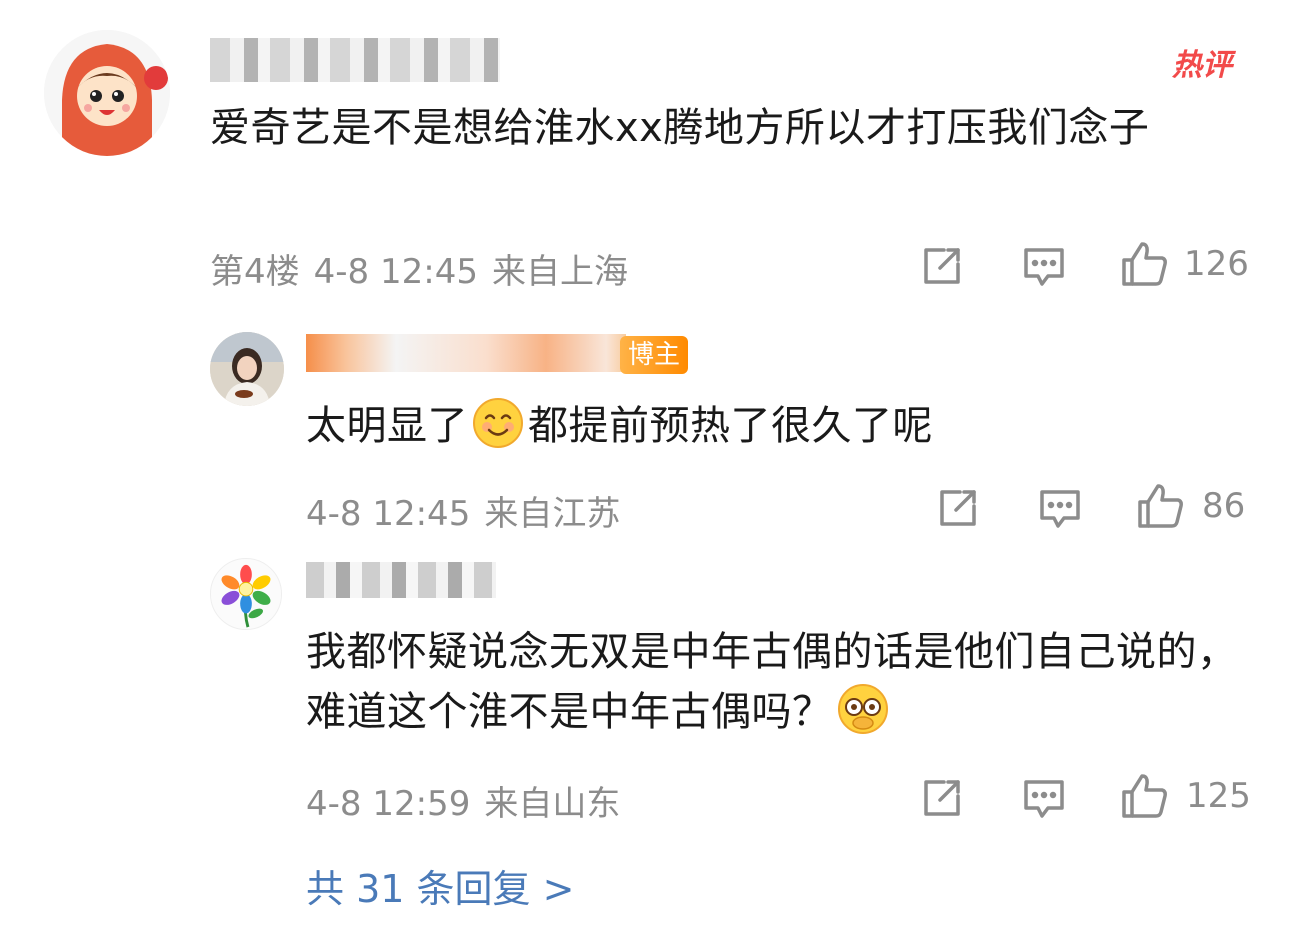 This screenshot has height=929, width=1290. Describe the element at coordinates (863, 717) in the screenshot. I see `covering-face-emoji-icon` at that location.